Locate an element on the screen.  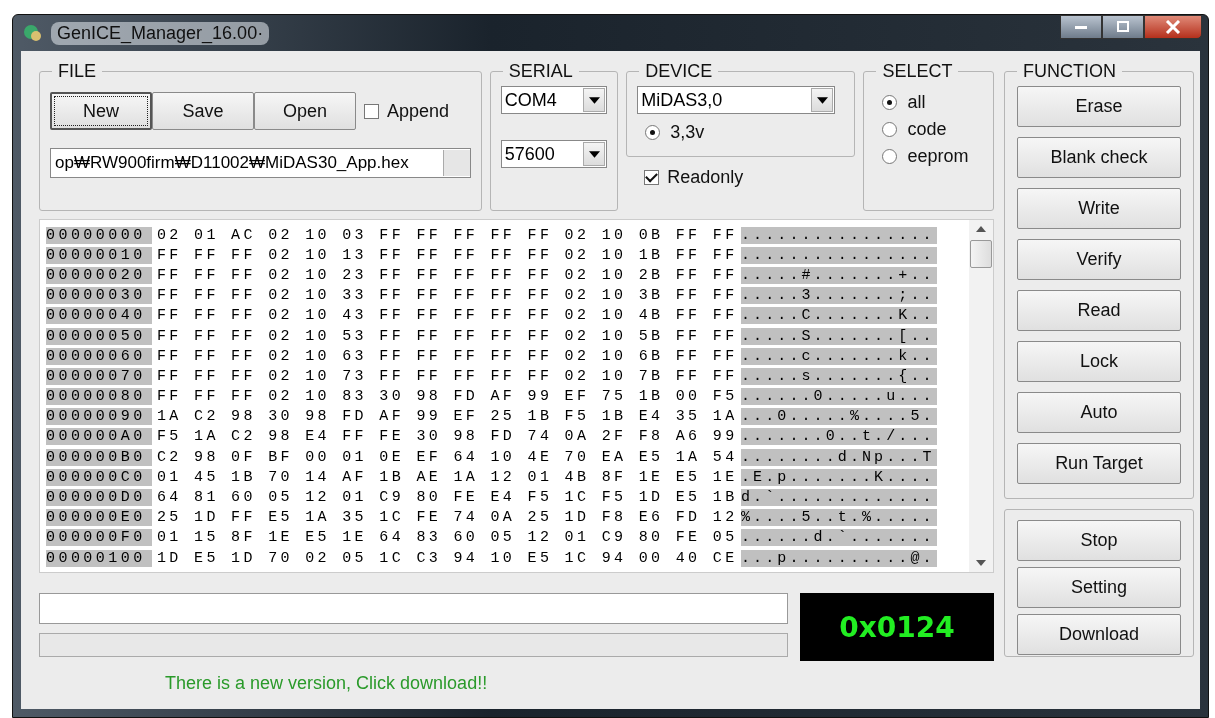
hex-bytes: 1A C2 98 30 98 FD AF 99 EF 25 1B F5 1B E4 35 1A is located at coordinates (447, 417).